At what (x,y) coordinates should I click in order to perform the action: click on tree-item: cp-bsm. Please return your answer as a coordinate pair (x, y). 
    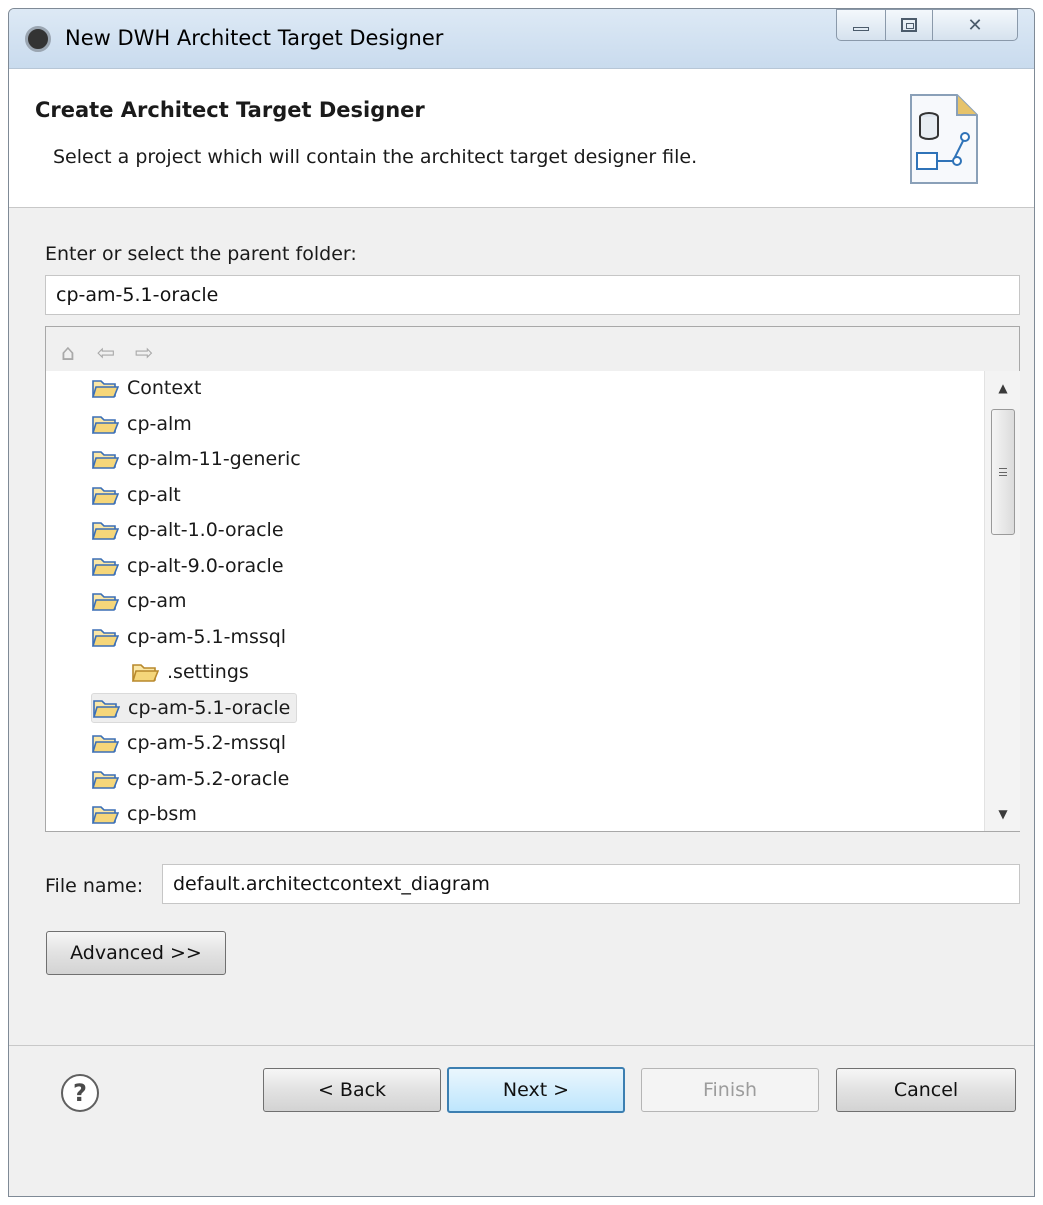
    Looking at the image, I should click on (147, 814).